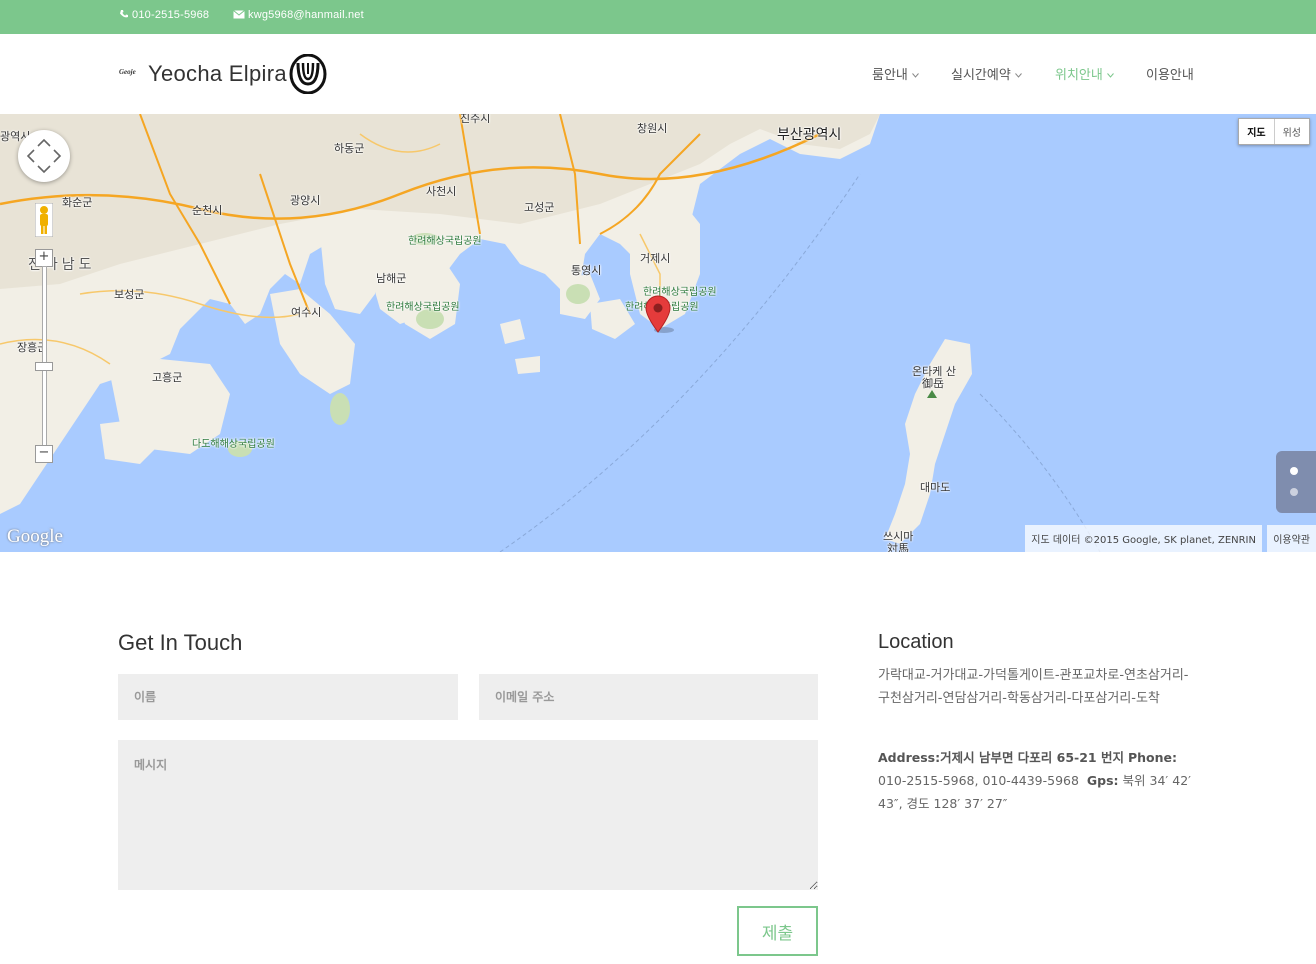 Image resolution: width=1316 pixels, height=964 pixels. I want to click on nav-item-guide: 이용안내, so click(1170, 73).